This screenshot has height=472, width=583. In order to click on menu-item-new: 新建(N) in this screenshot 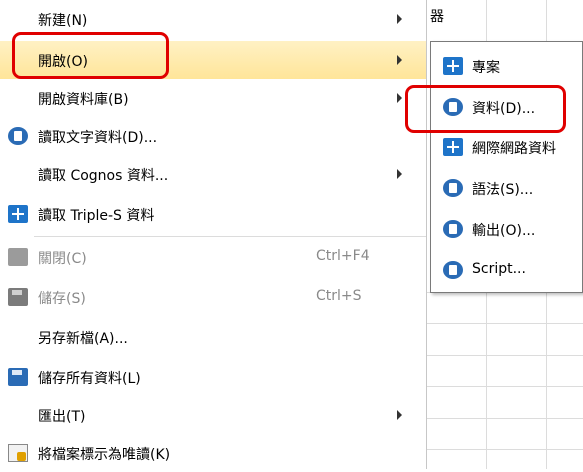, I will do `click(213, 19)`.